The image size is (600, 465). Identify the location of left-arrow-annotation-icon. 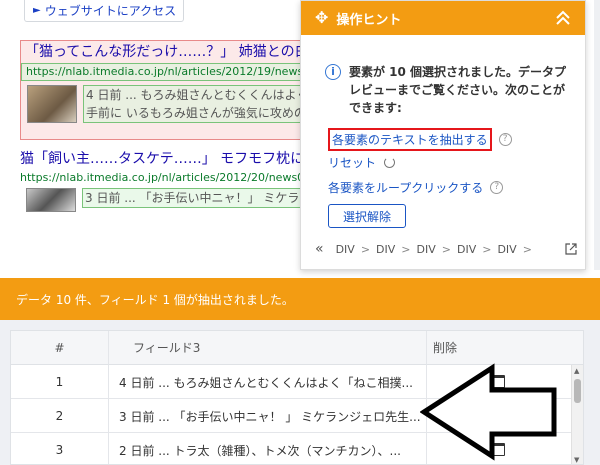
(488, 412).